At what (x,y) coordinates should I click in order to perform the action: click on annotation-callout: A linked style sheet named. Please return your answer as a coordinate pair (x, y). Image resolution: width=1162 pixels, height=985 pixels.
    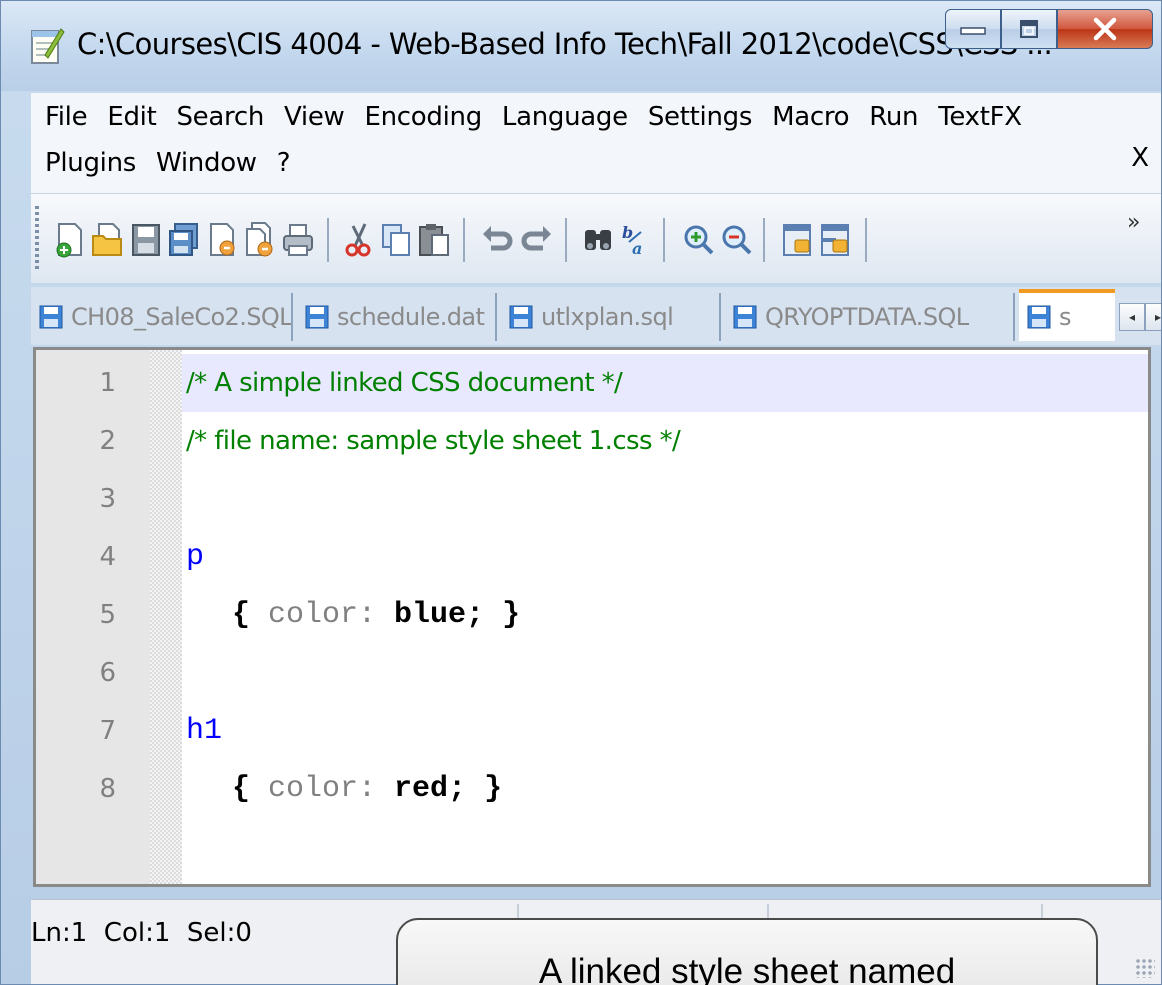
    Looking at the image, I should click on (747, 951).